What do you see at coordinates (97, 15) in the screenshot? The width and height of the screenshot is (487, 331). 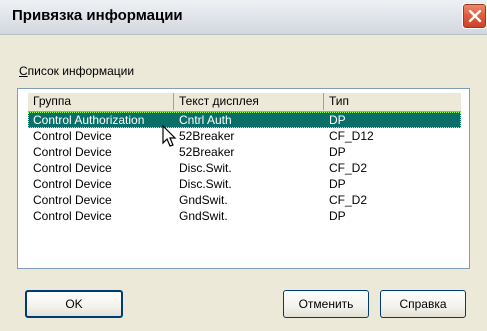 I see `window-title: Привязка информации` at bounding box center [97, 15].